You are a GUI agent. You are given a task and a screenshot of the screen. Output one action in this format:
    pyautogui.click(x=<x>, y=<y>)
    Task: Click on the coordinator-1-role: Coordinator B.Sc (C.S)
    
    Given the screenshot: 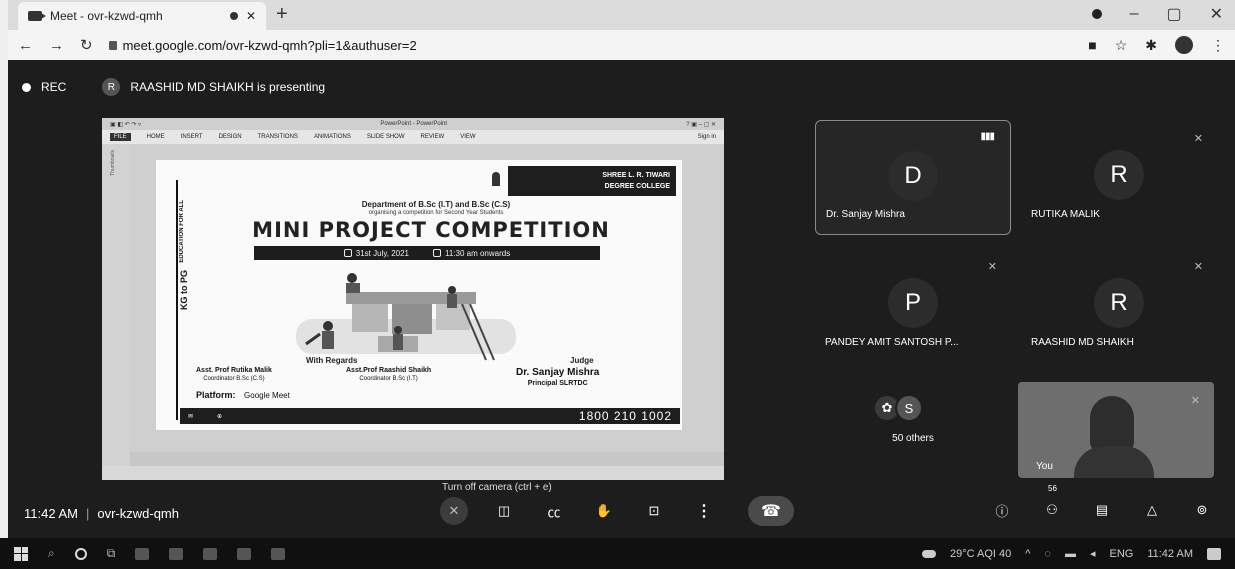 What is the action you would take?
    pyautogui.click(x=234, y=379)
    